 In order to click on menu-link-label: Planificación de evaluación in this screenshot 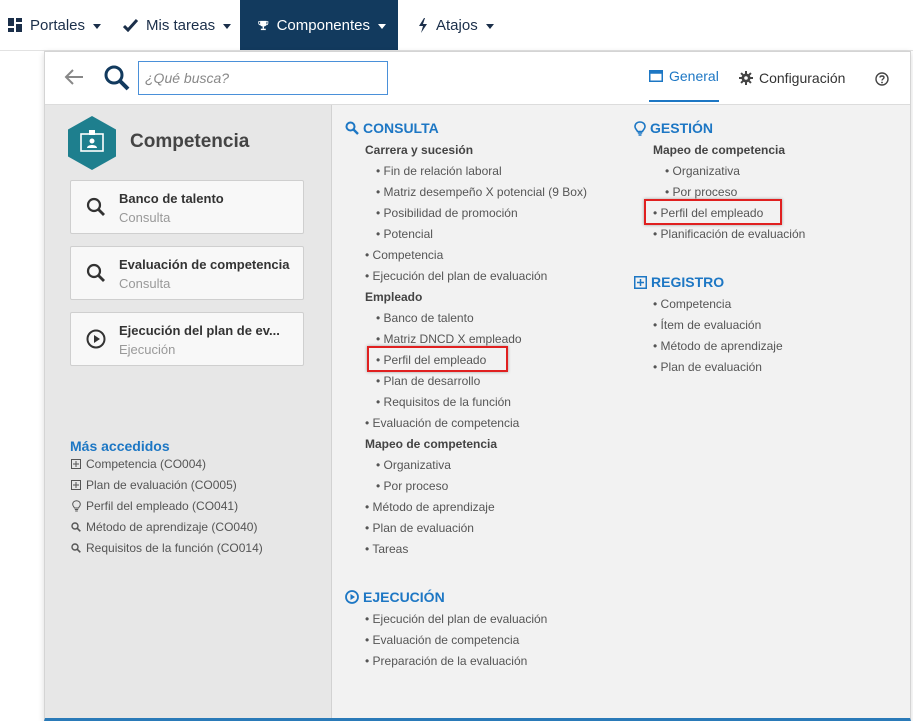, I will do `click(733, 234)`.